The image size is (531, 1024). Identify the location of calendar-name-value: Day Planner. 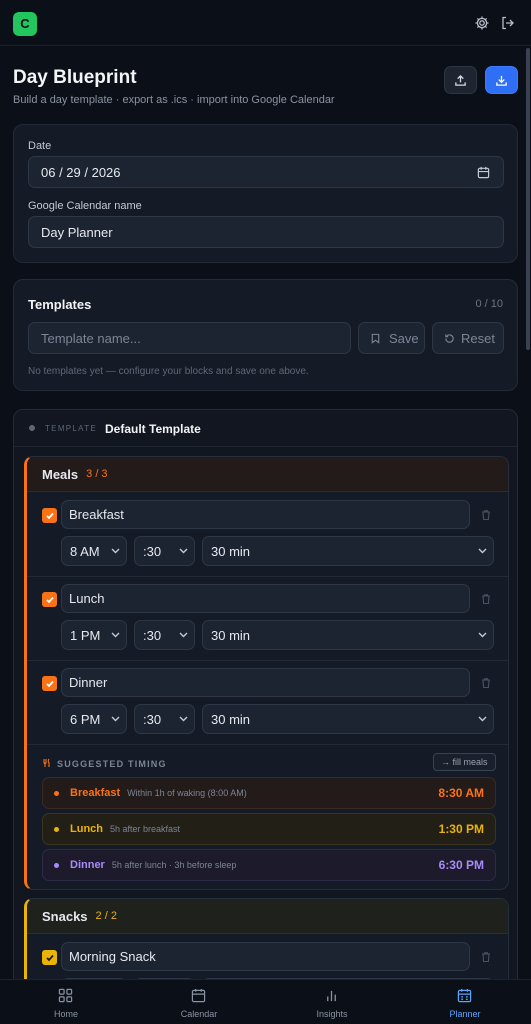
(77, 232).